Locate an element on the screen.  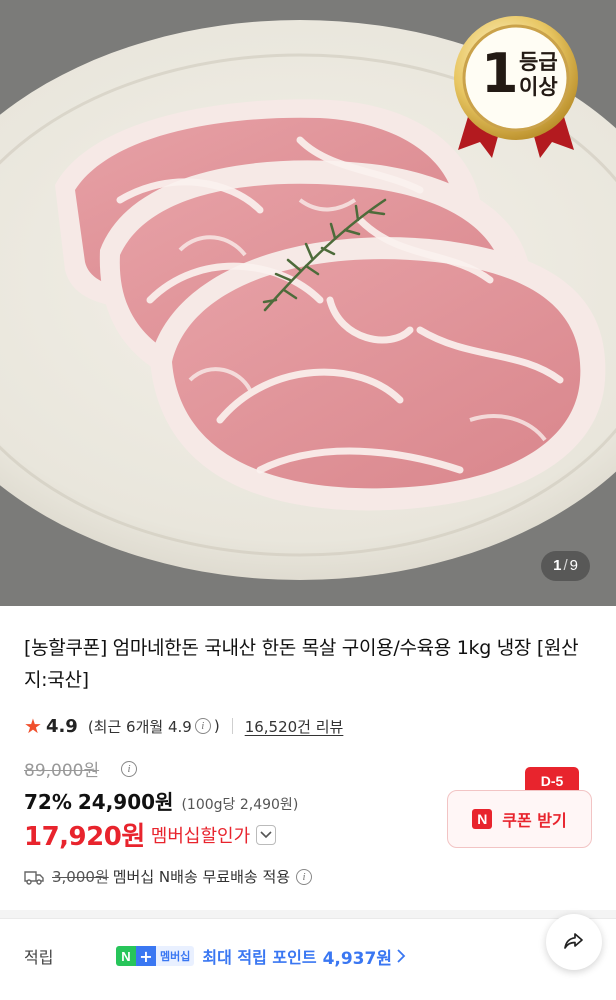
member-price-label: 멤버십할인가 is located at coordinates (200, 836).